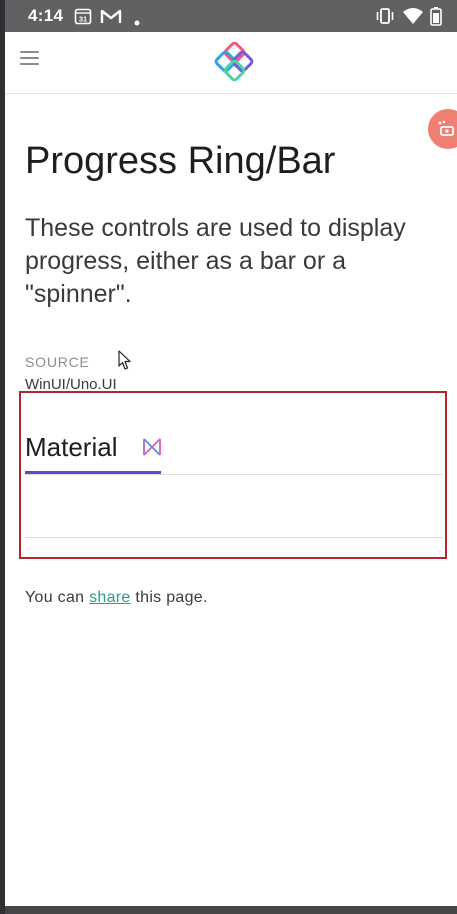 This screenshot has height=914, width=457. I want to click on status-bar: 4:14 31, so click(228, 16).